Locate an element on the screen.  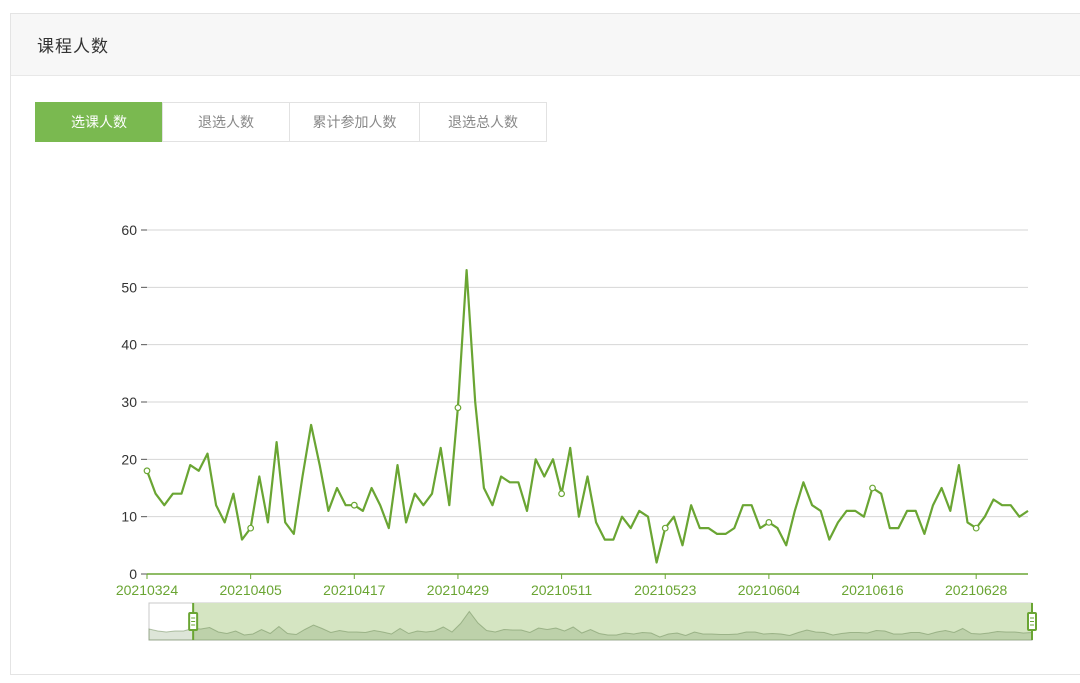
y-tick-label: 60 is located at coordinates (129, 230).